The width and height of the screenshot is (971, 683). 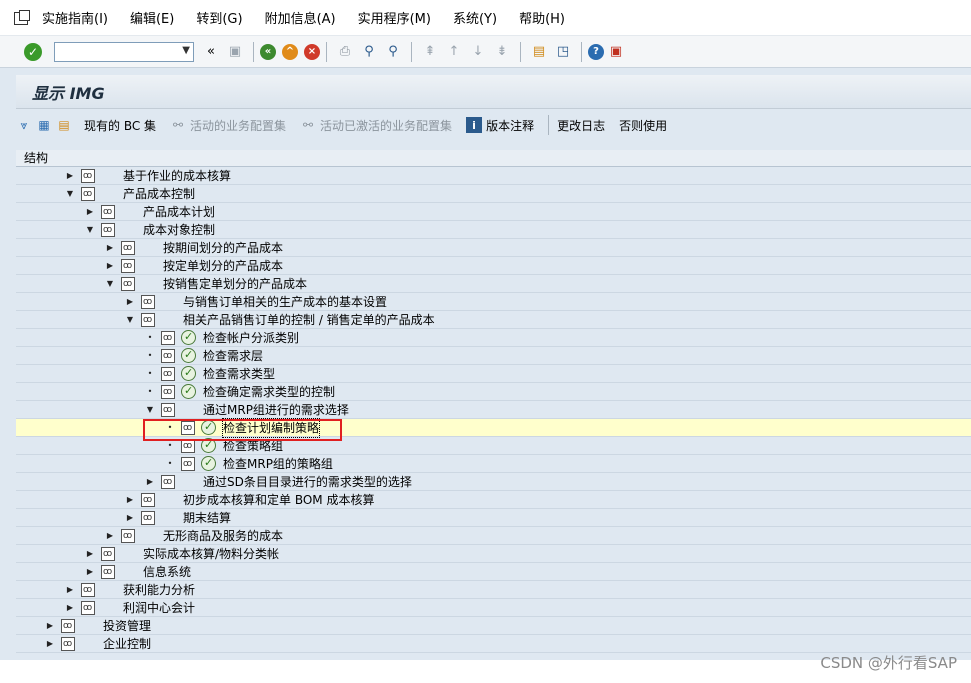 I want to click on enter-check-icon: ✓, so click(x=33, y=51).